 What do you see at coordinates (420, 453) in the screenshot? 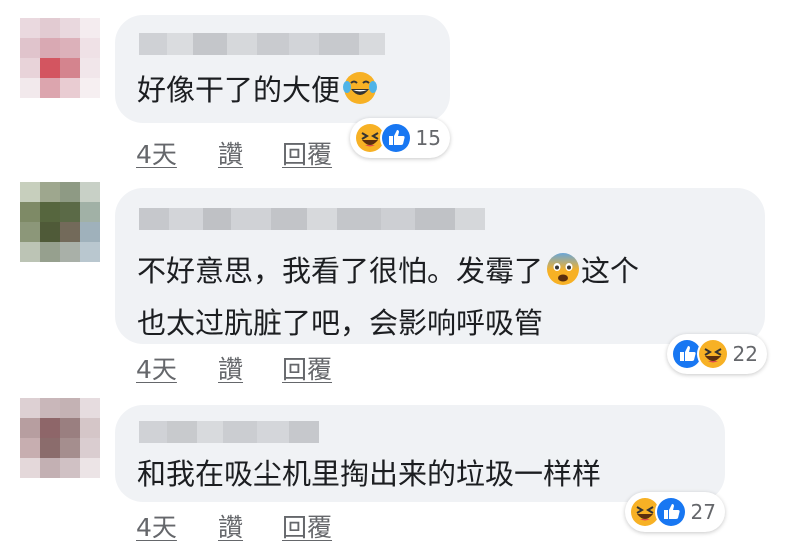
I see `comment-bubble: 和我在吸尘机里掏出来的垃圾一样样` at bounding box center [420, 453].